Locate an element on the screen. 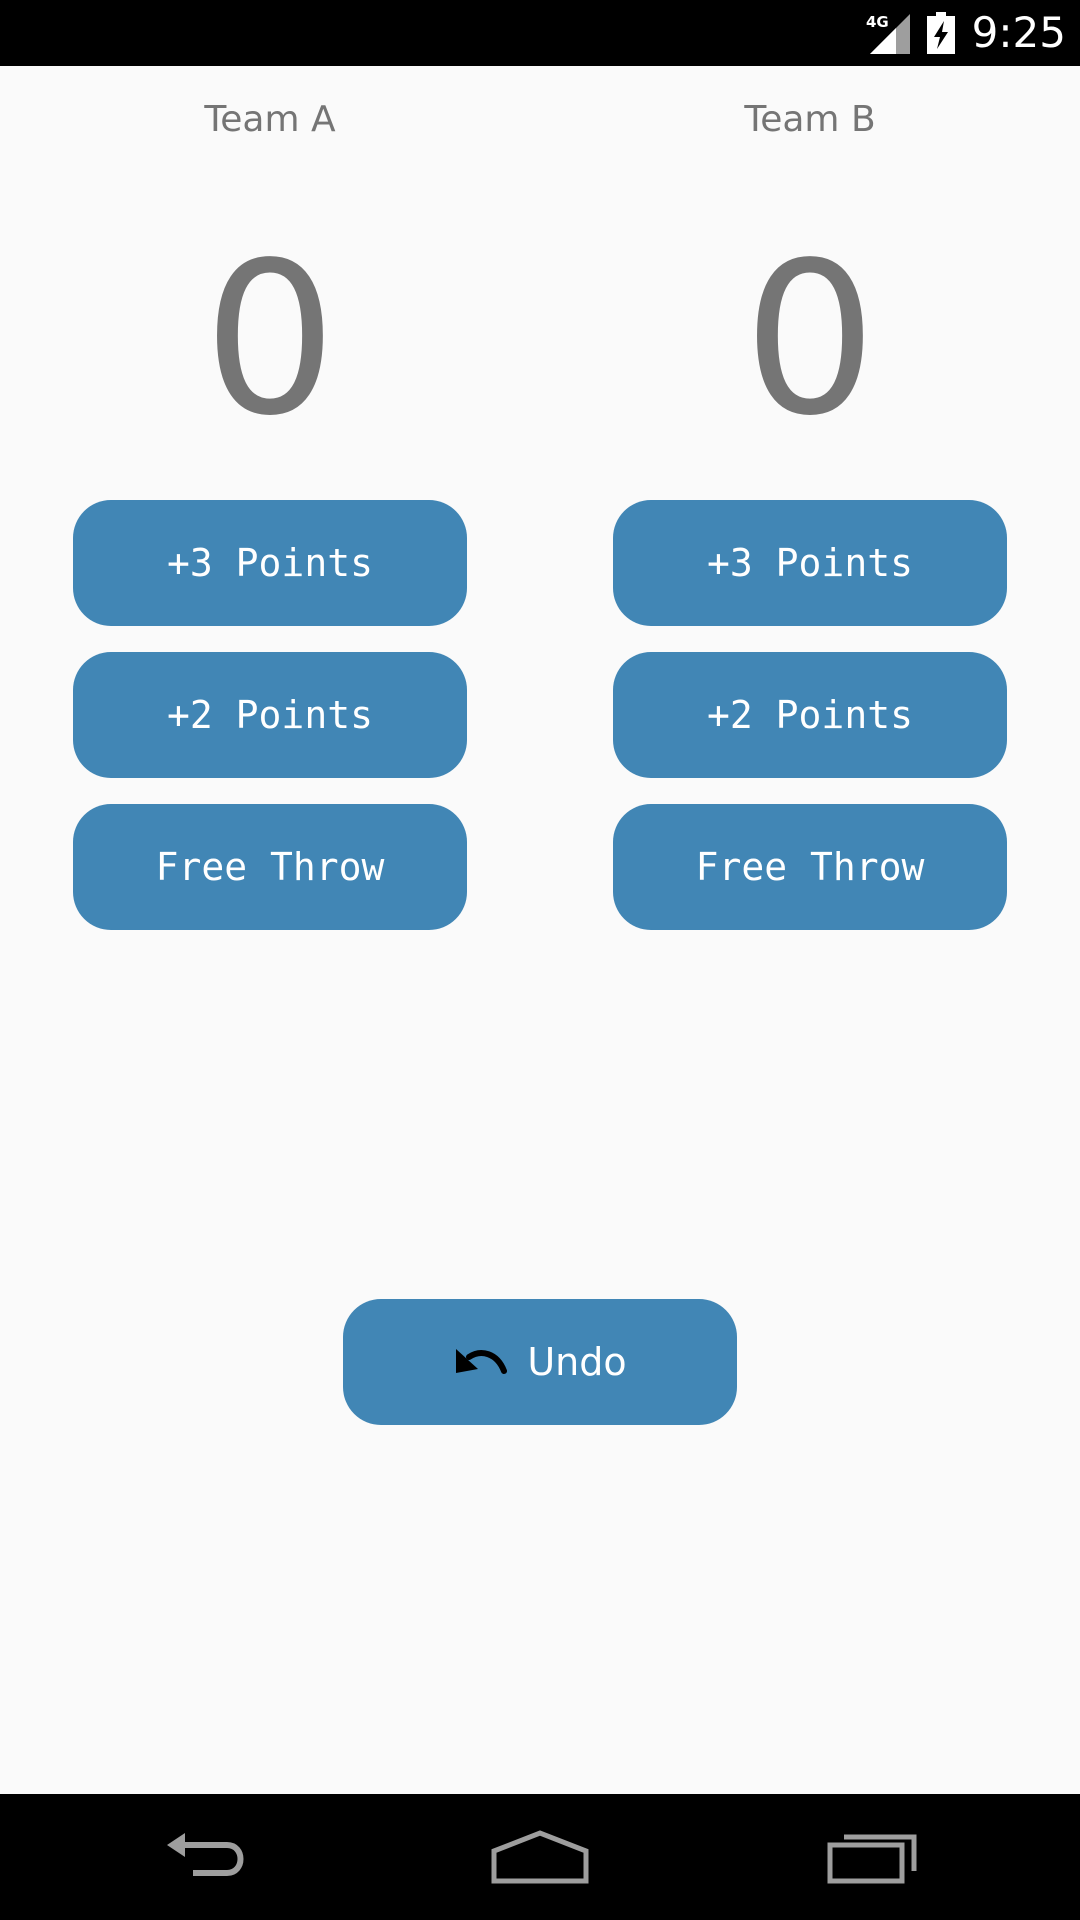 Image resolution: width=1080 pixels, height=1920 pixels. navigation-bar is located at coordinates (540, 1857).